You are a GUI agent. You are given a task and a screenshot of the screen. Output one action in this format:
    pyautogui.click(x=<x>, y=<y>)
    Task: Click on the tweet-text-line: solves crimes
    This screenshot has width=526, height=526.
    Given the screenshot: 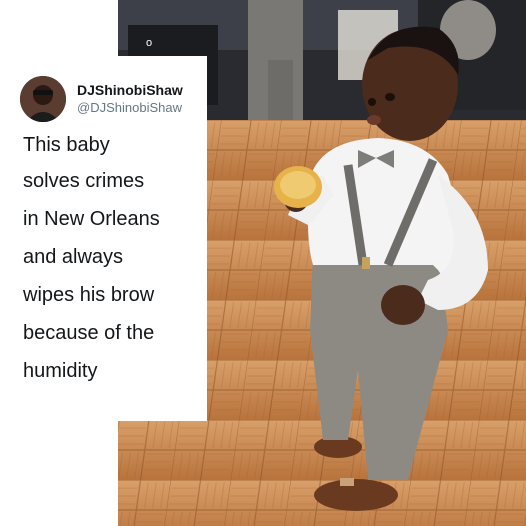 What is the action you would take?
    pyautogui.click(x=84, y=181)
    